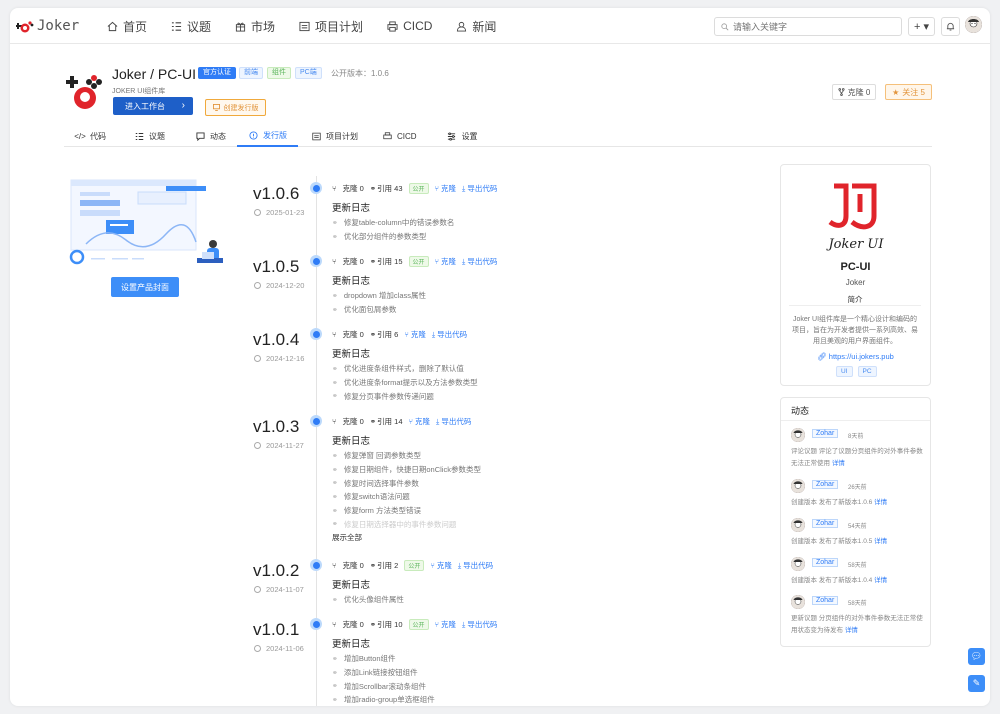 The width and height of the screenshot is (1000, 714). What do you see at coordinates (145, 287) in the screenshot?
I see `set-product-cover-button: 设置产品封面` at bounding box center [145, 287].